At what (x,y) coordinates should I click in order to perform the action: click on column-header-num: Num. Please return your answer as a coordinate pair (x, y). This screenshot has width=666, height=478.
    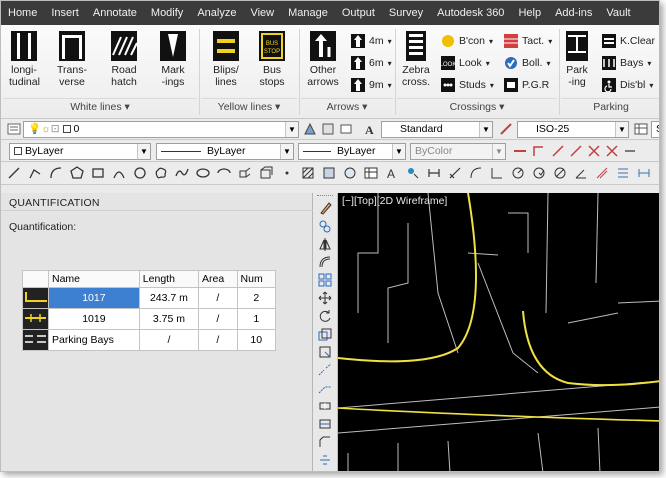
    Looking at the image, I should click on (256, 279).